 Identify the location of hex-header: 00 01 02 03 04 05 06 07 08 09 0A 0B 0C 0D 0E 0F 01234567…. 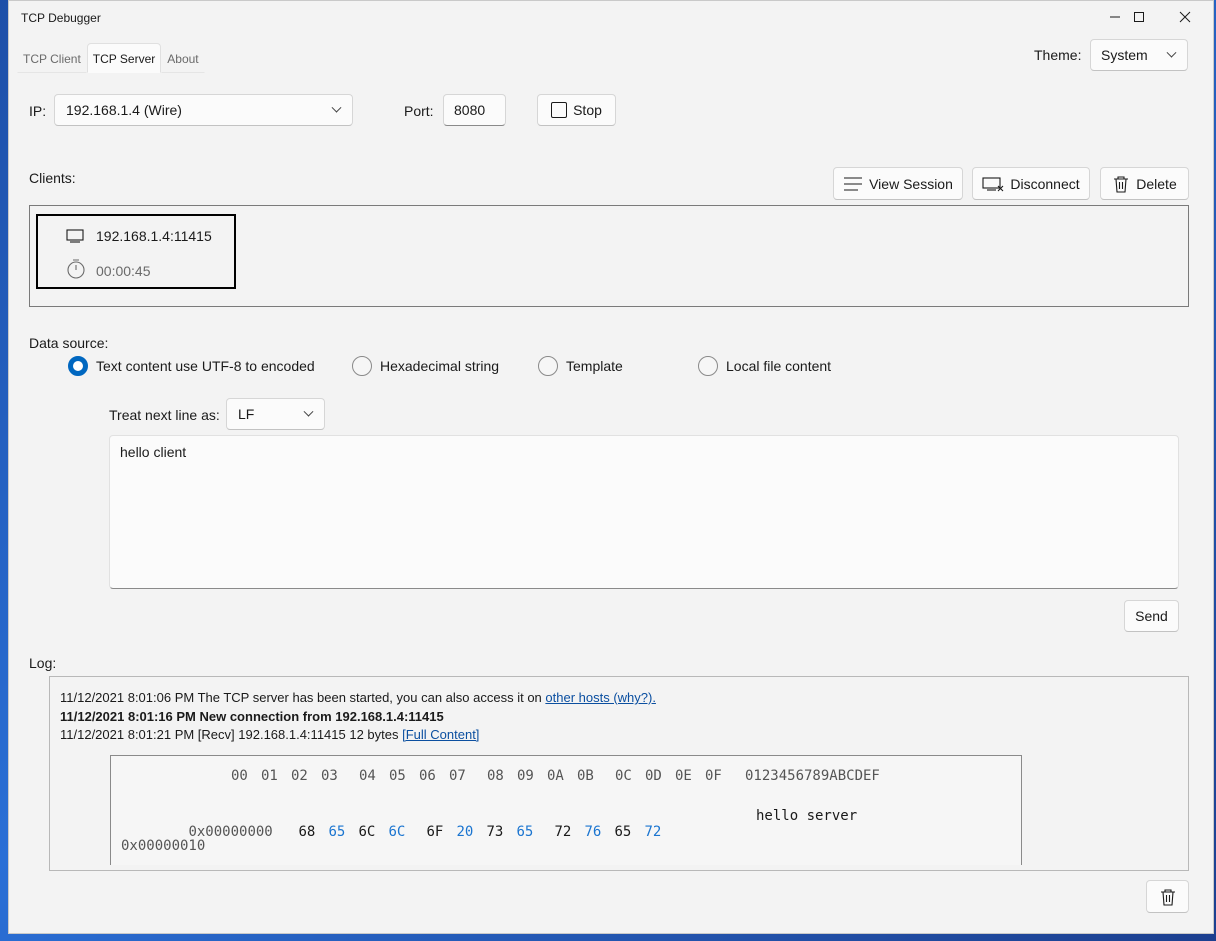
(555, 776).